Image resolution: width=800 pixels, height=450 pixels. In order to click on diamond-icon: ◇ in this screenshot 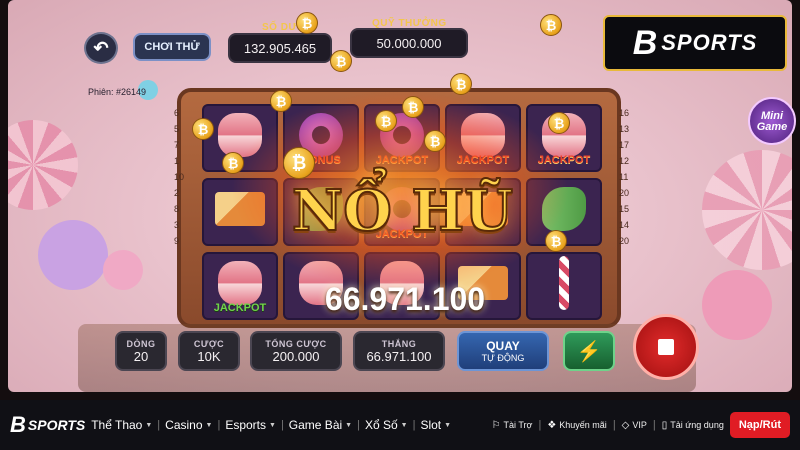, I will do `click(625, 425)`.